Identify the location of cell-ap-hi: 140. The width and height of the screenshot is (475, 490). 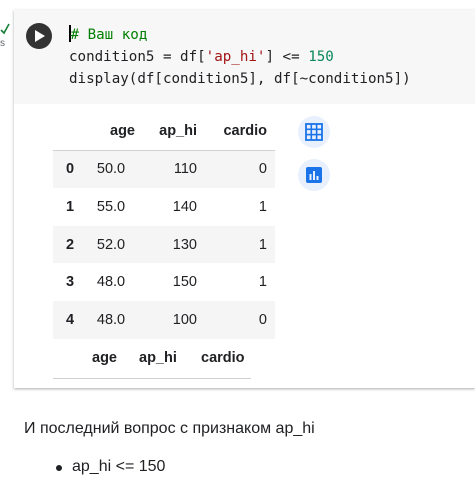
(184, 206).